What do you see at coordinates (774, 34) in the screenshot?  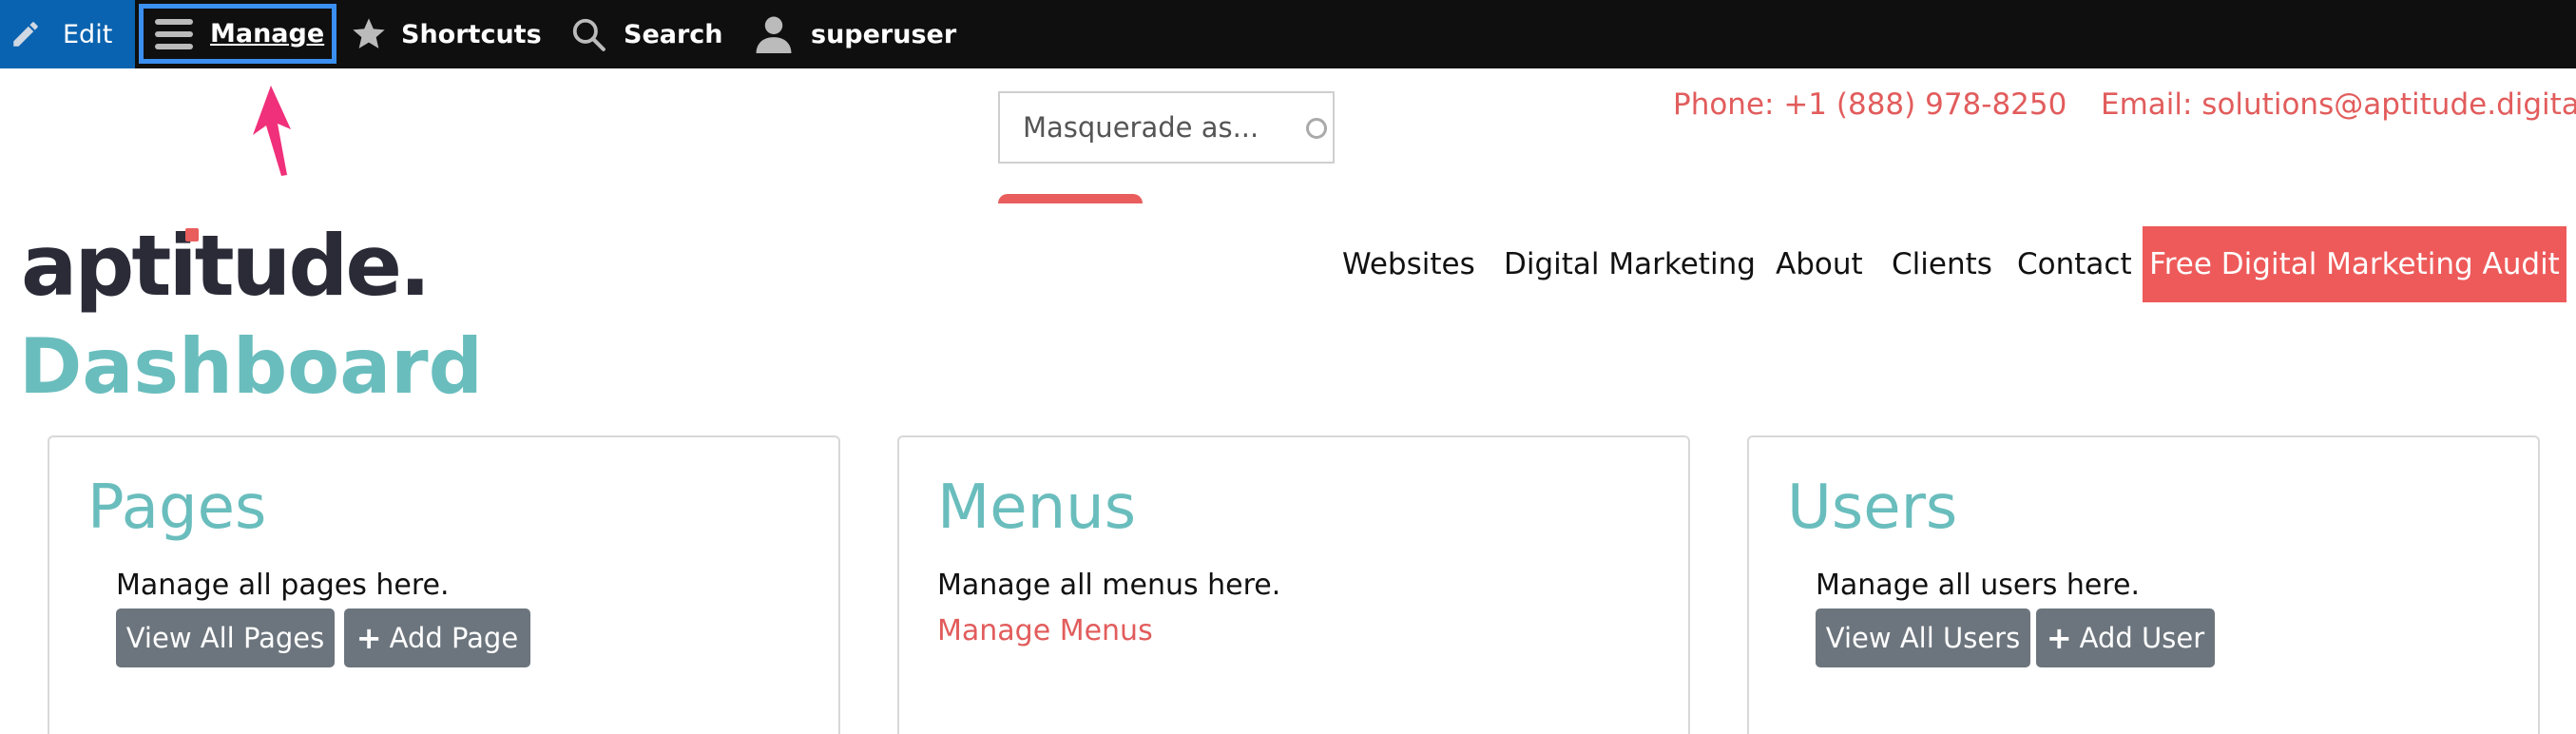 I see `user-icon` at bounding box center [774, 34].